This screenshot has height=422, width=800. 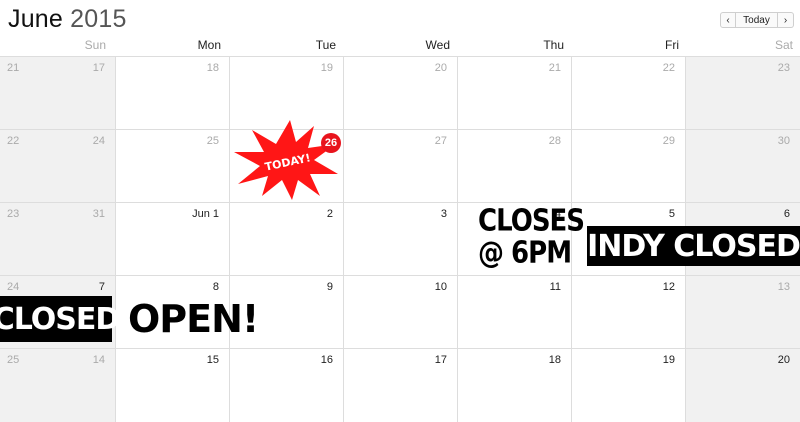 What do you see at coordinates (554, 141) in the screenshot?
I see `day-number: 28` at bounding box center [554, 141].